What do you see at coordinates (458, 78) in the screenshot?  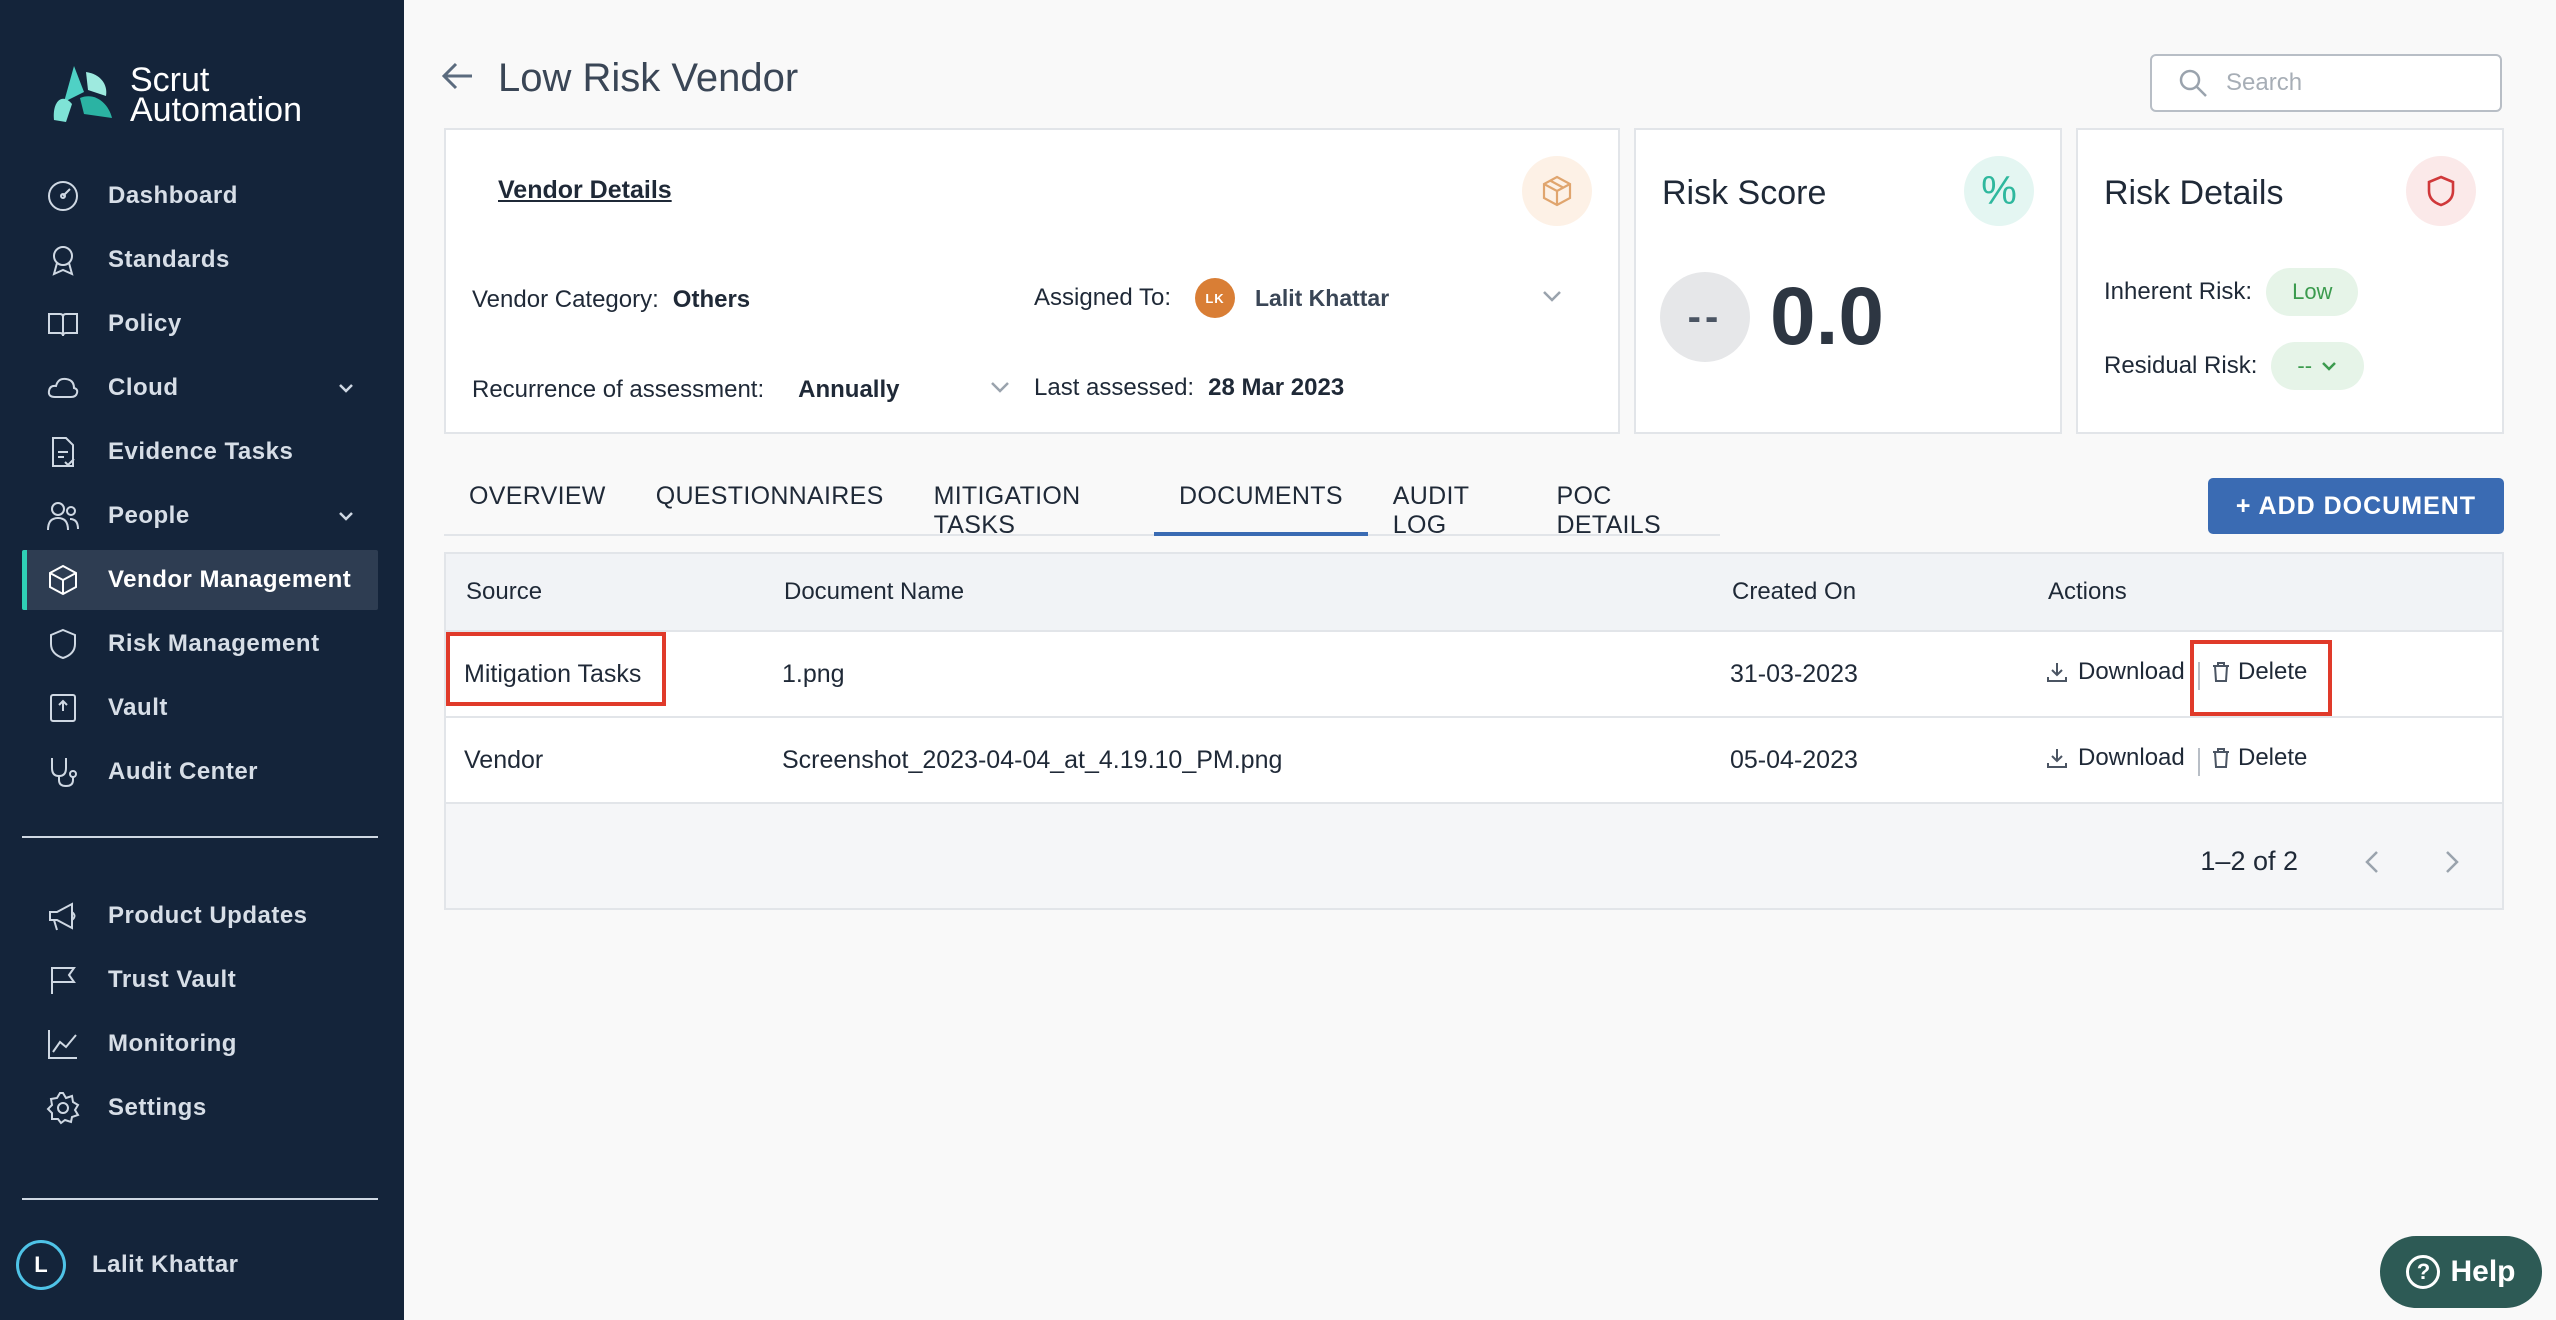 I see `back-arrow-icon` at bounding box center [458, 78].